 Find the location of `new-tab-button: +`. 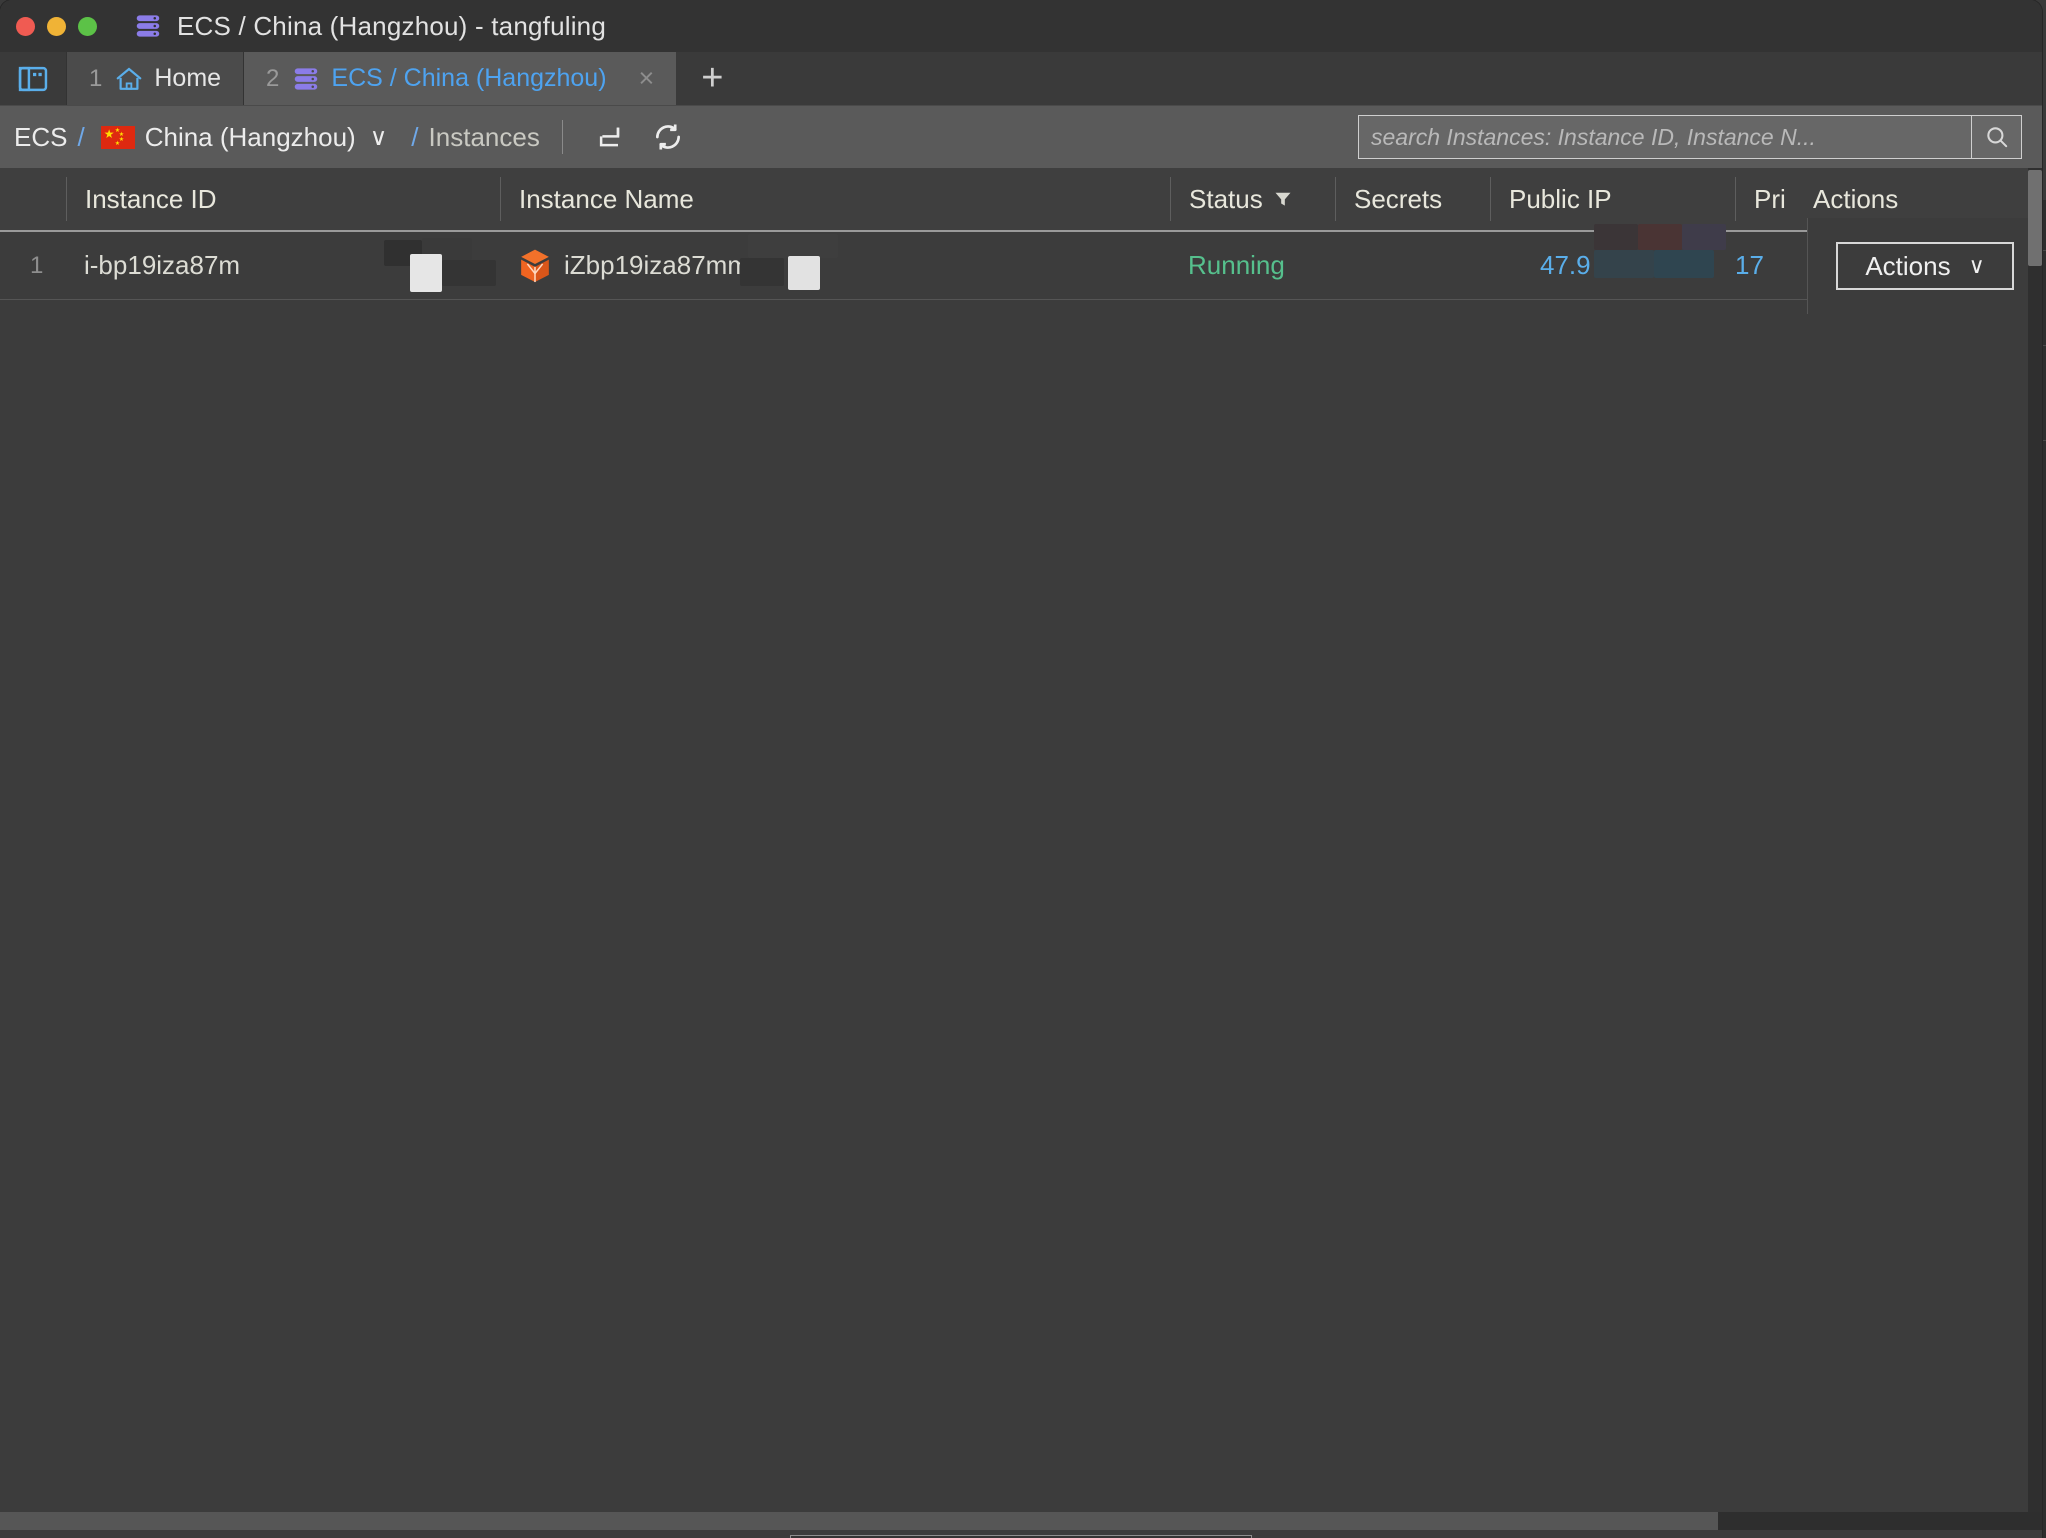

new-tab-button: + is located at coordinates (712, 78).